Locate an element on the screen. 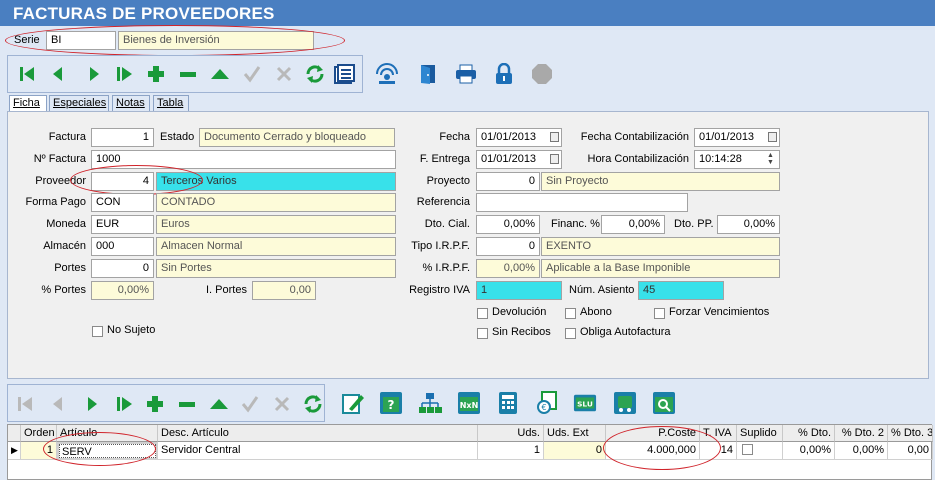 The image size is (935, 480). nfactura-label: Nº Factura is located at coordinates (59, 159).